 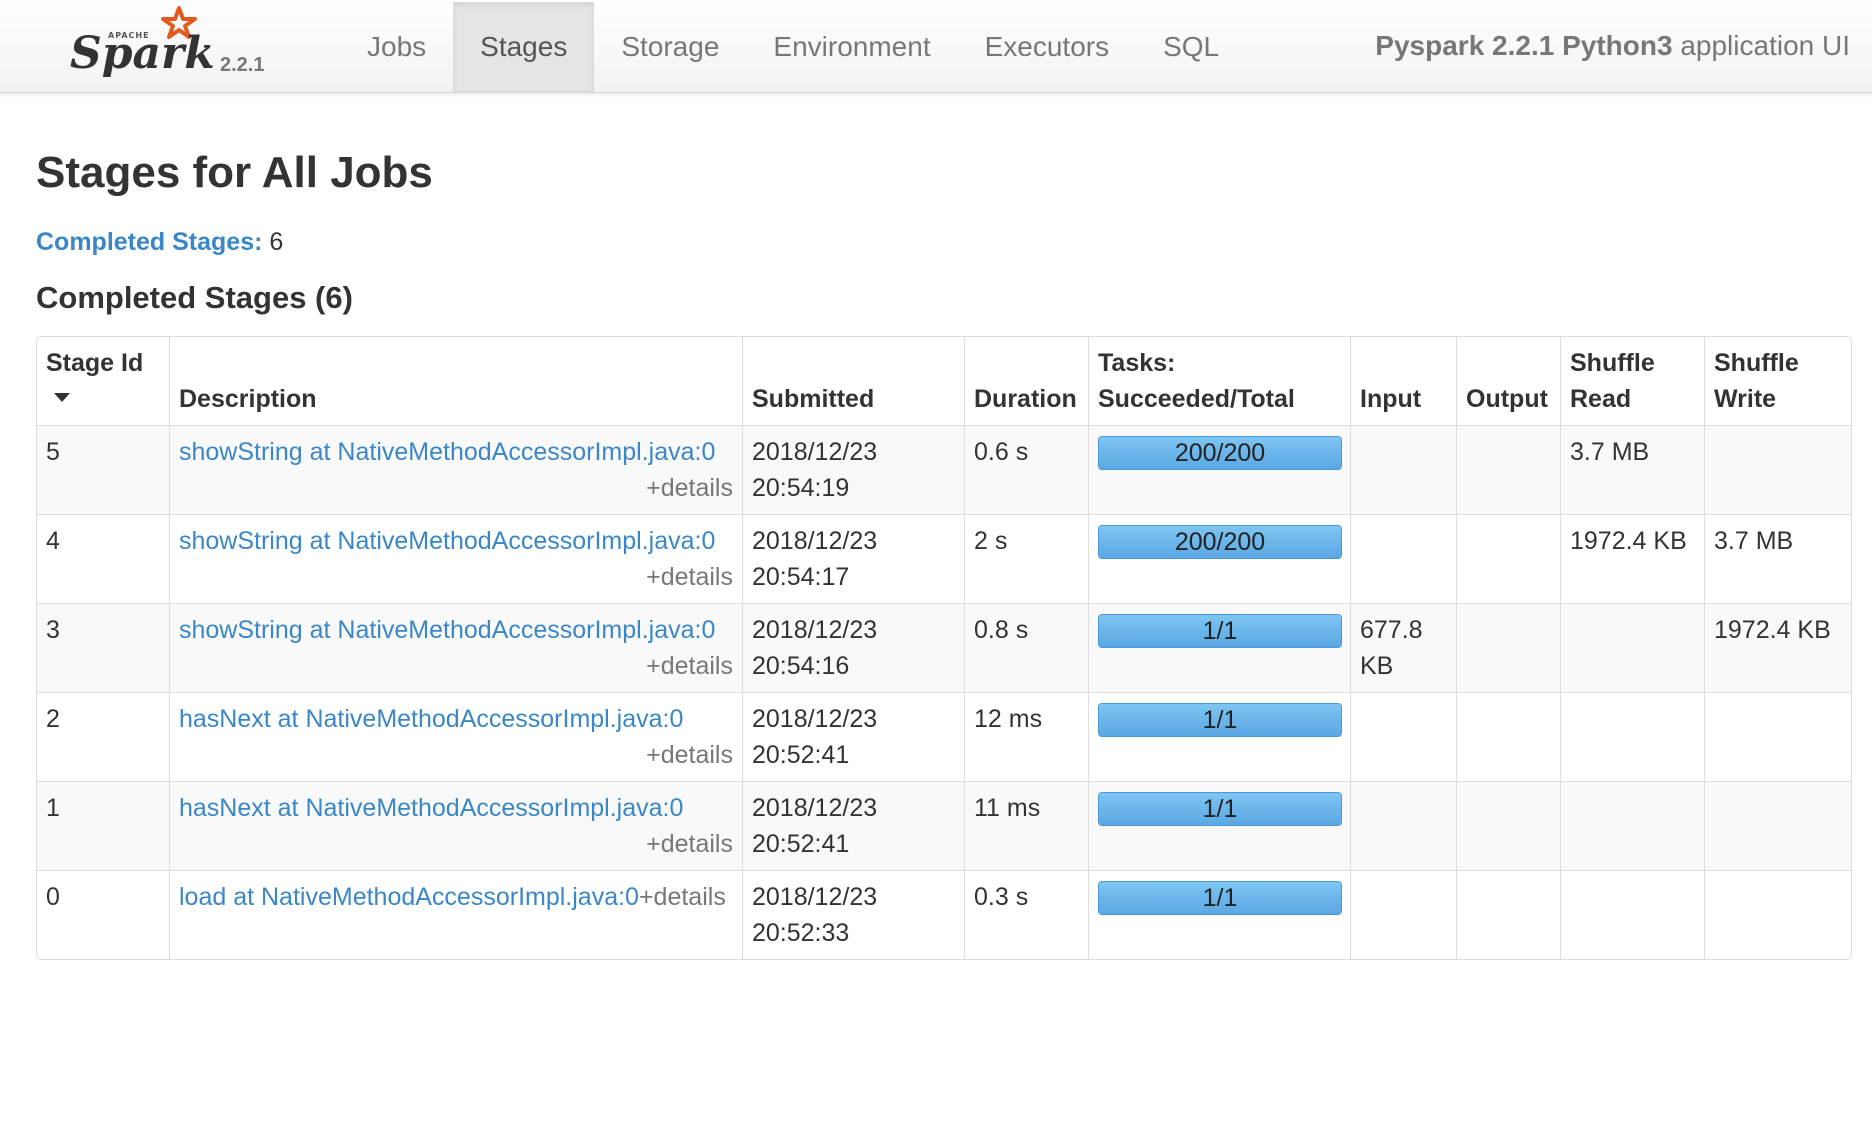 What do you see at coordinates (103, 914) in the screenshot?
I see `stage-id-cell: 0` at bounding box center [103, 914].